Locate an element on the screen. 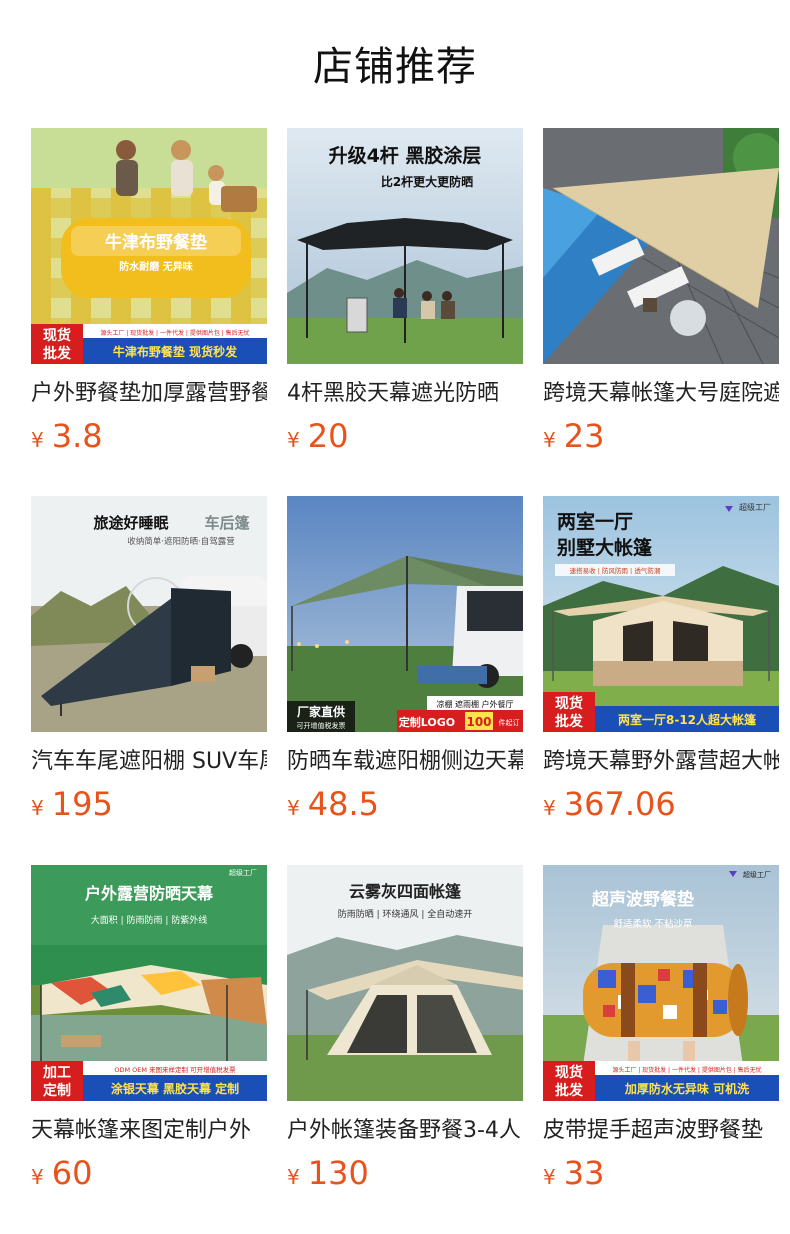  product-image: 云雾灰四面帐篷 防雨防晒 | 环绕通风 | 全自动速开 is located at coordinates (405, 983).